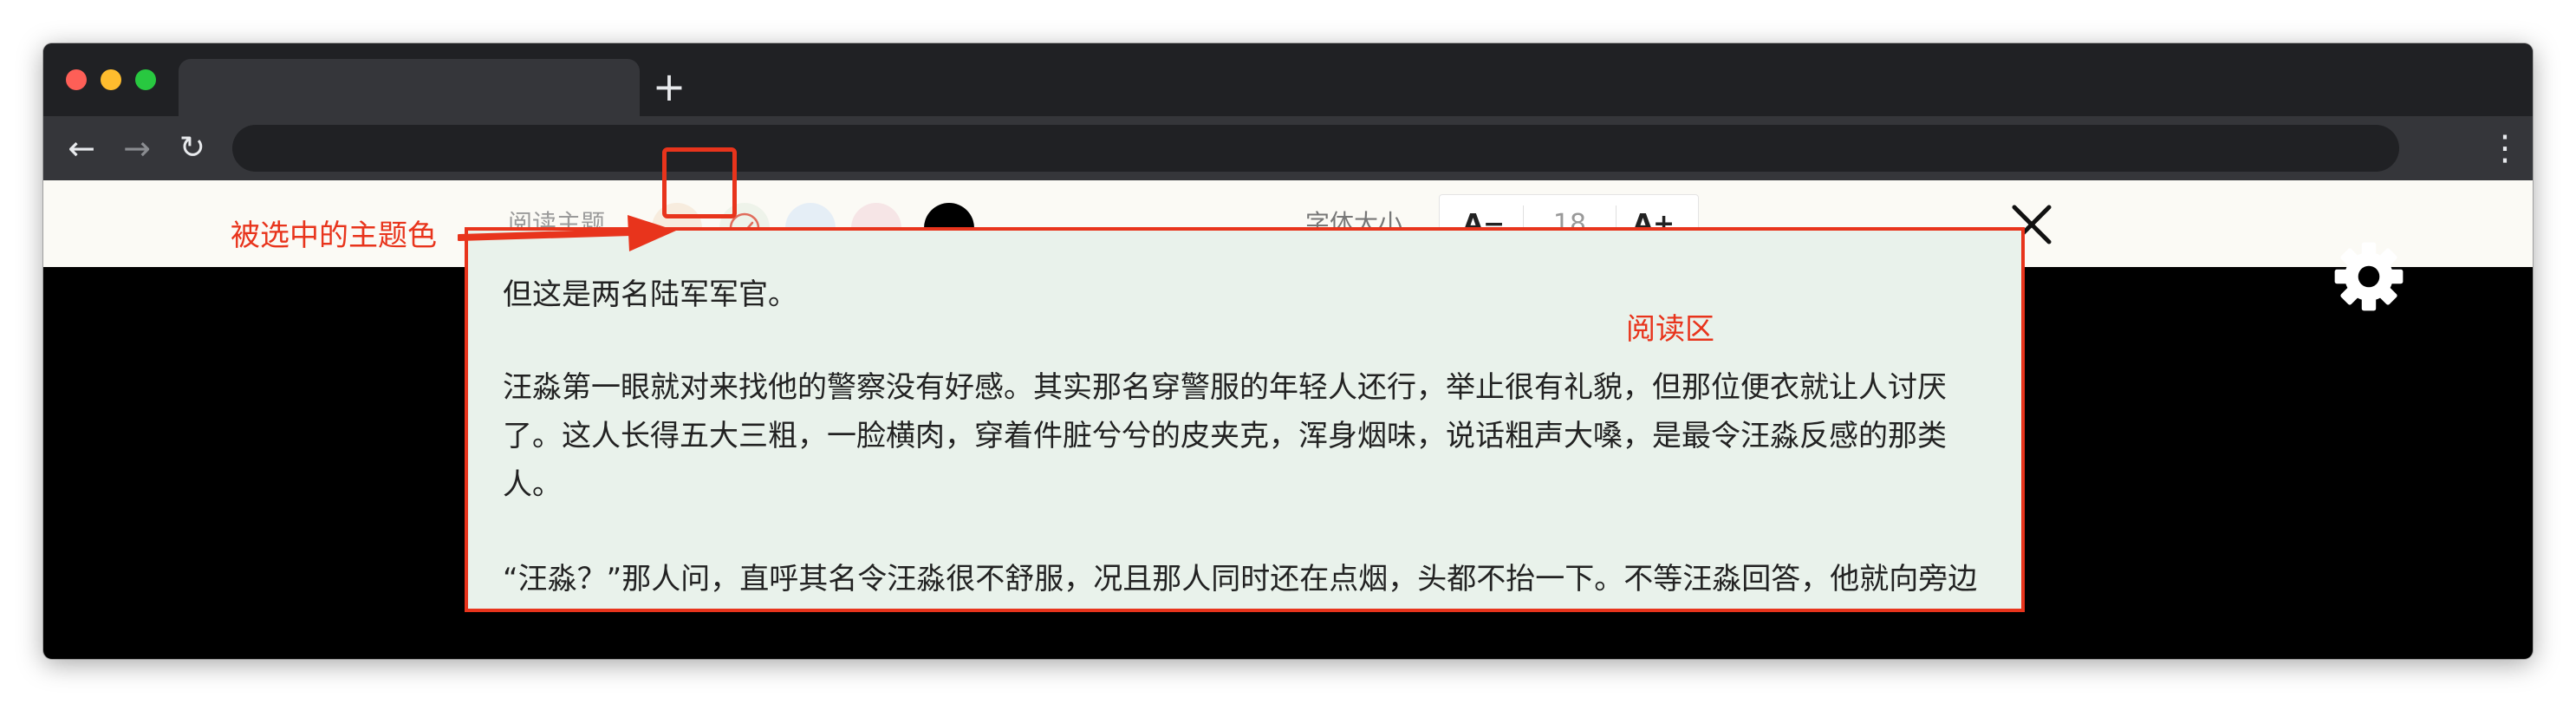  I want to click on arrow-left-icon: ←, so click(81, 148).